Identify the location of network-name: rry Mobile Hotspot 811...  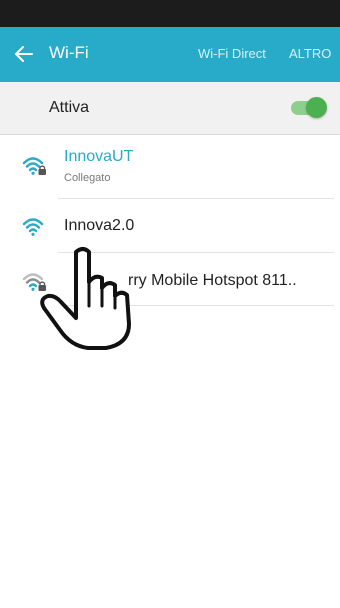
(212, 280).